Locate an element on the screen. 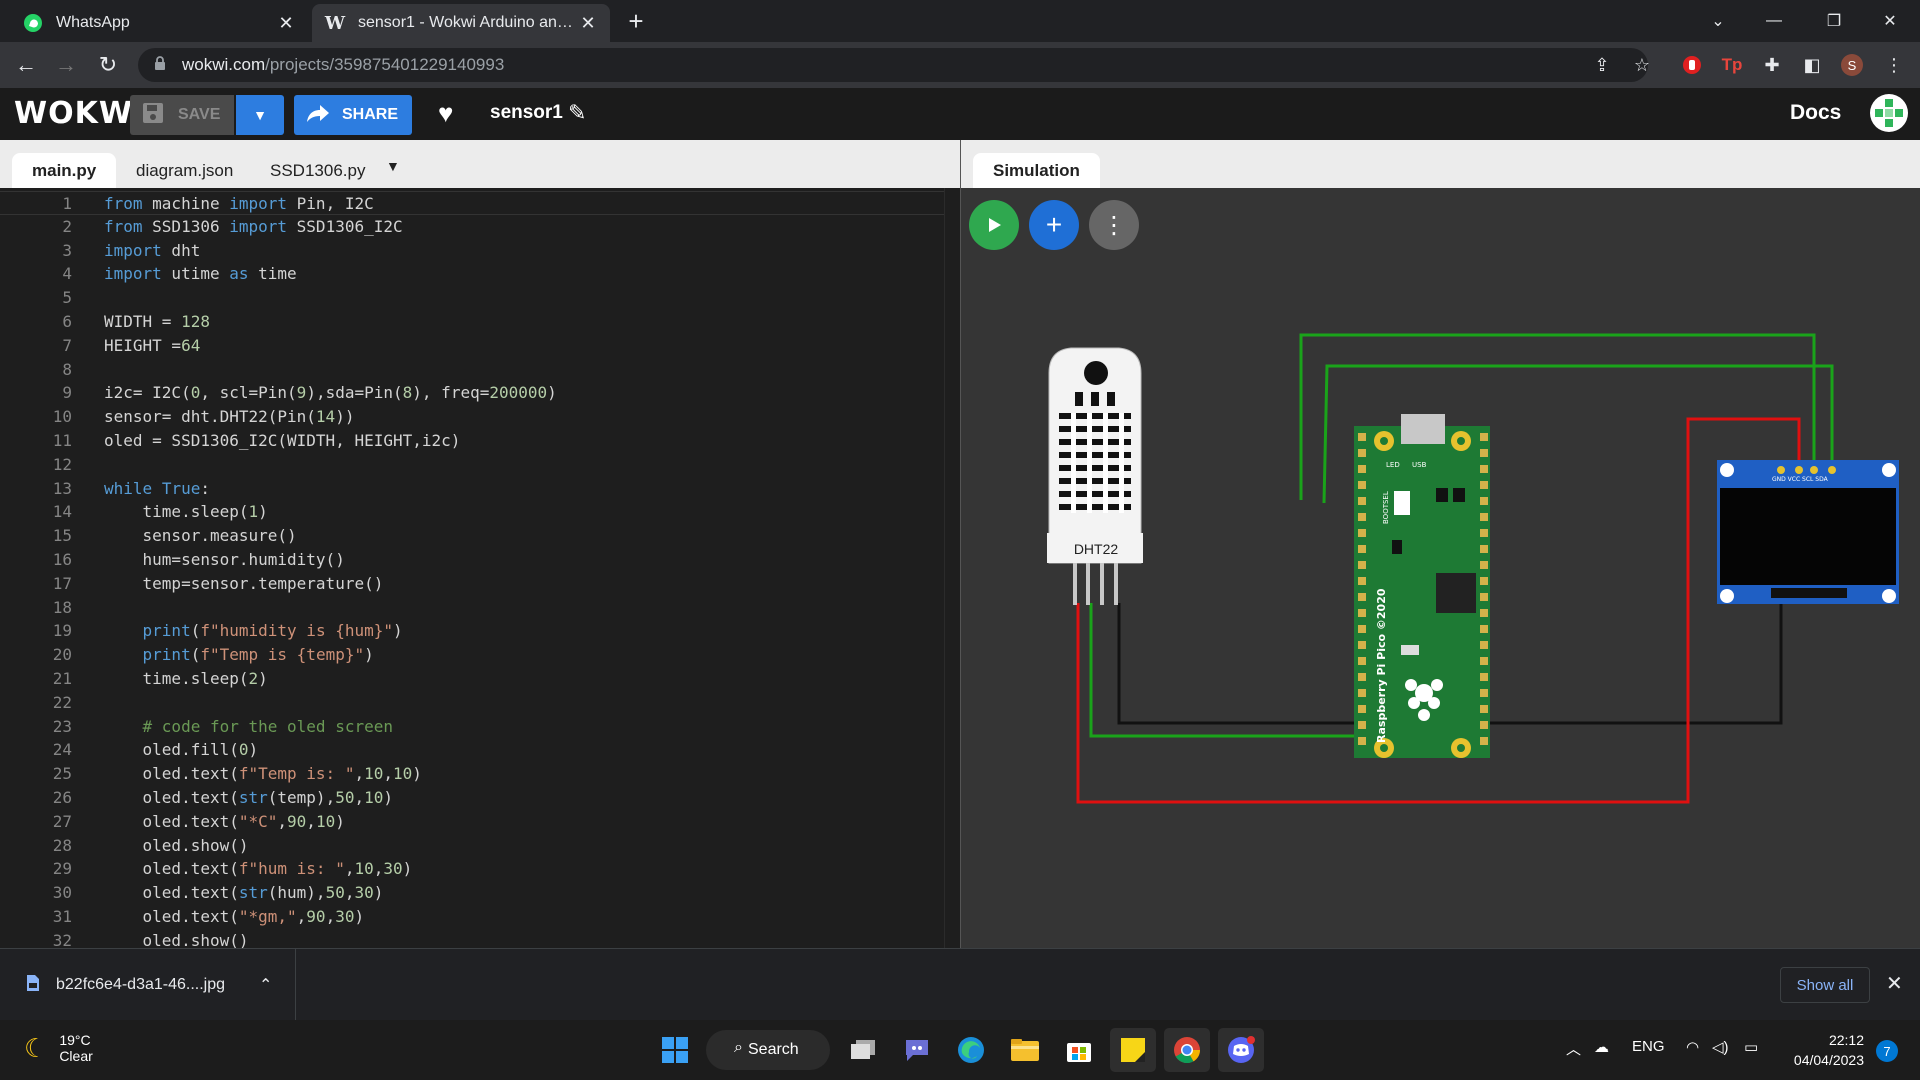  discord-icon is located at coordinates (1241, 1050).